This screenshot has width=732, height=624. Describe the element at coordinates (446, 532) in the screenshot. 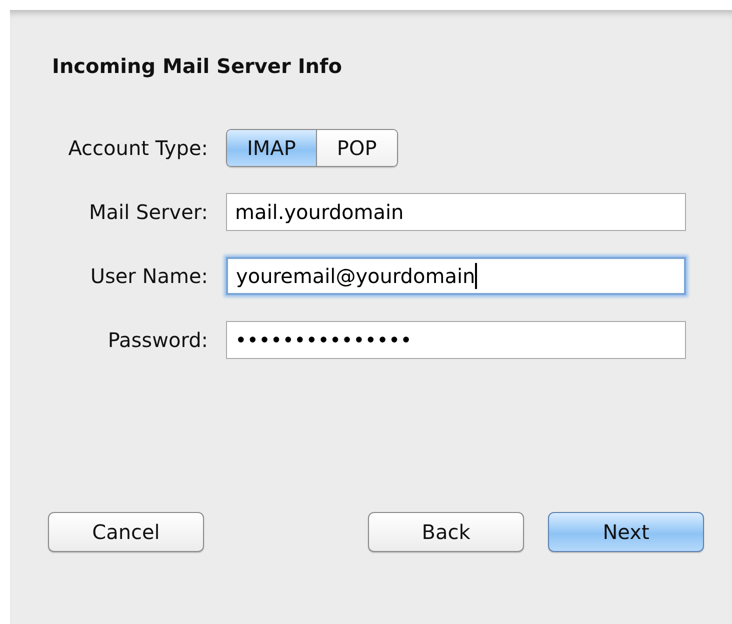

I see `button: Back` at that location.